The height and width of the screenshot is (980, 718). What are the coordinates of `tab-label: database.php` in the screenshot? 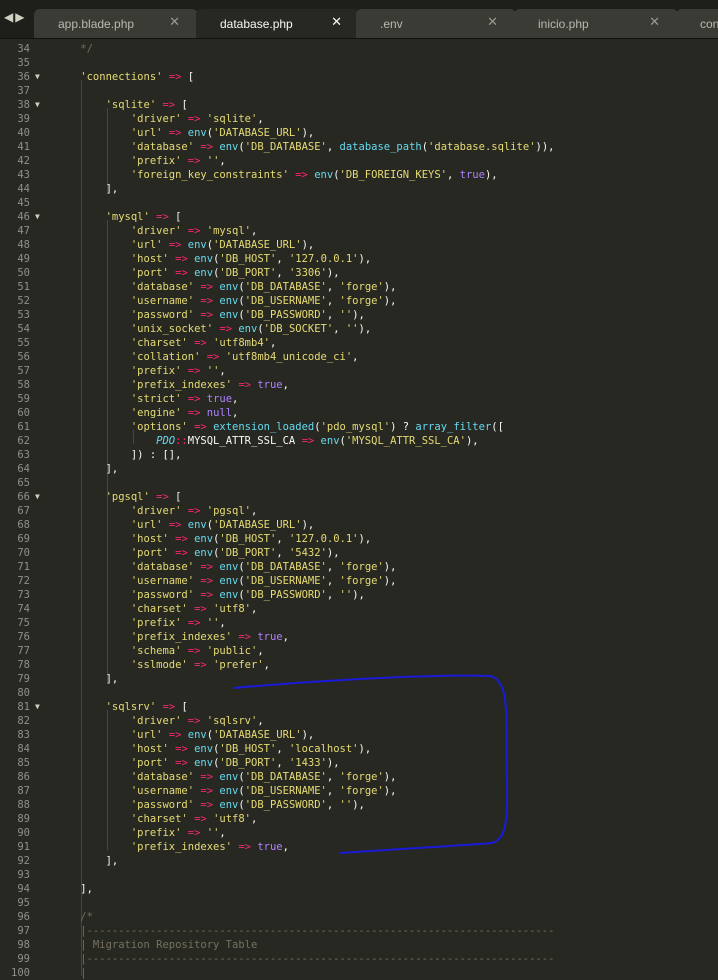 It's located at (256, 24).